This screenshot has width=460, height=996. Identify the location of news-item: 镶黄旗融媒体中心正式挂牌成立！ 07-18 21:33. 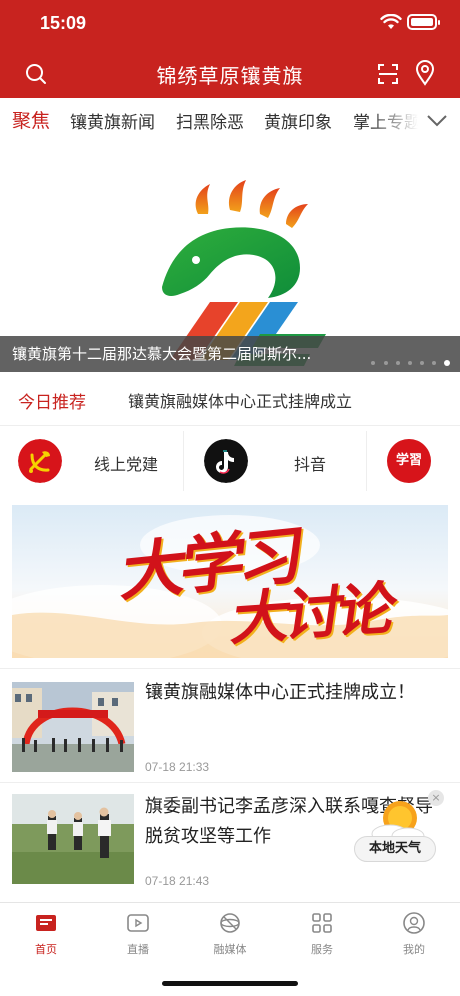
(230, 725).